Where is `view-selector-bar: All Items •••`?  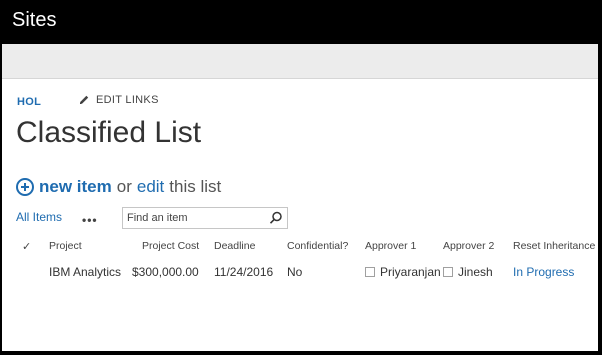 view-selector-bar: All Items ••• is located at coordinates (306, 219).